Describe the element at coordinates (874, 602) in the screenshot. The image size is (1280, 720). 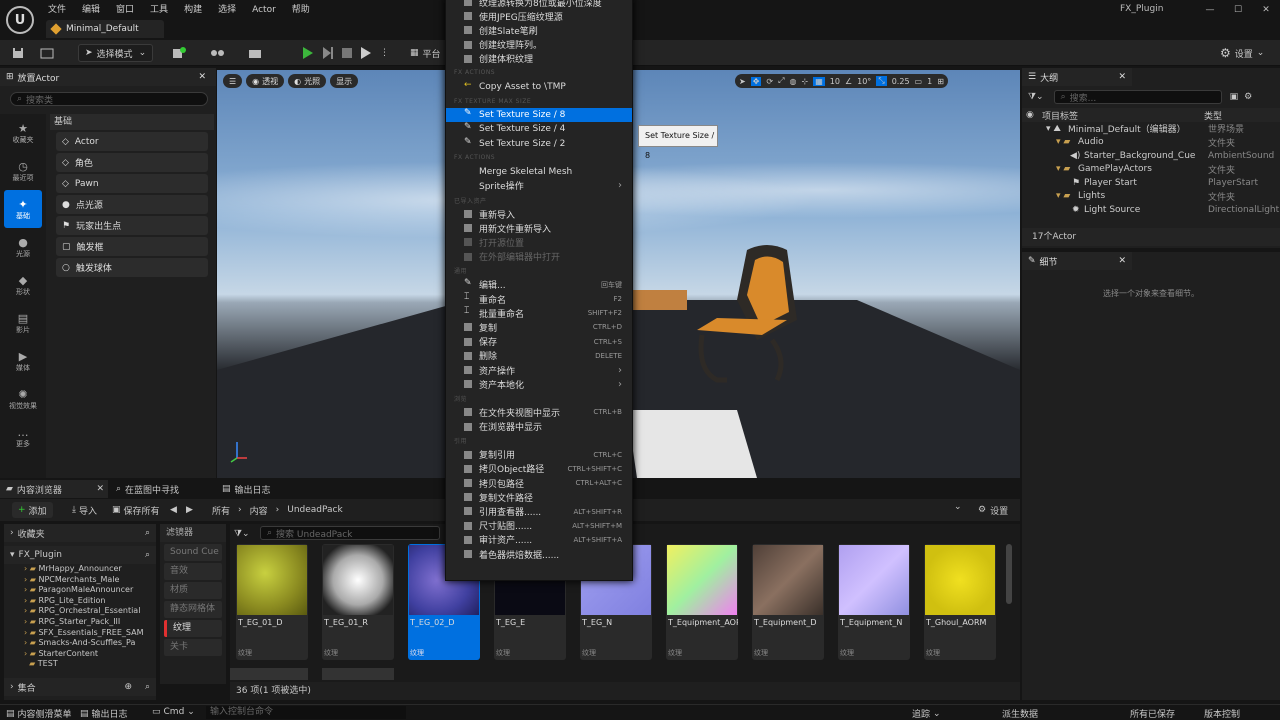
I see `asset-tile: T_Equipment_N 纹理` at that location.